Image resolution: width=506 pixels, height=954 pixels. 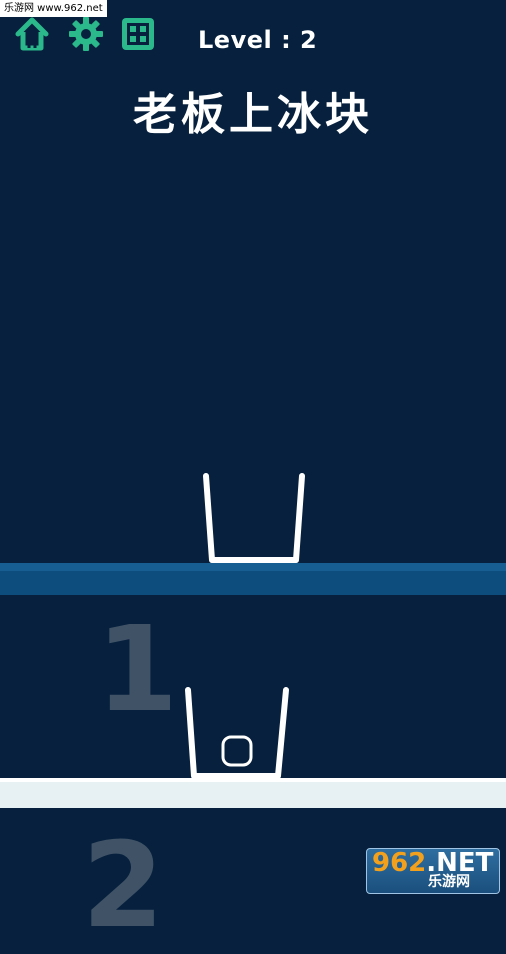 I want to click on ice-cube, so click(x=237, y=751).